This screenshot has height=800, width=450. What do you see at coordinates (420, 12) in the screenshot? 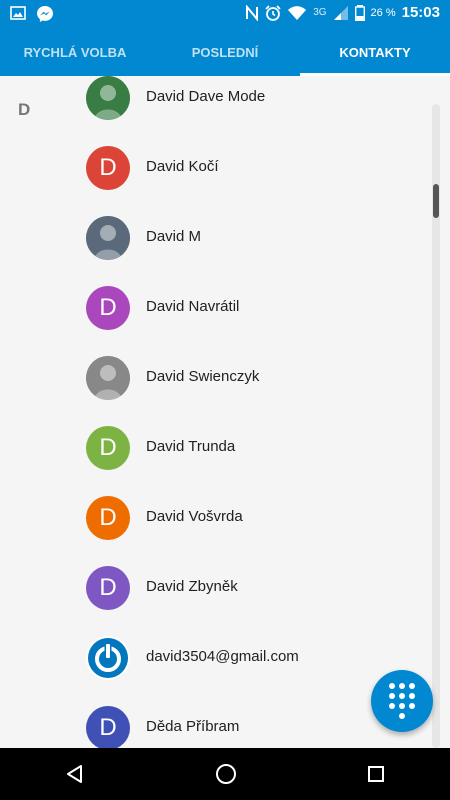
I see `clock-time: 15:03` at bounding box center [420, 12].